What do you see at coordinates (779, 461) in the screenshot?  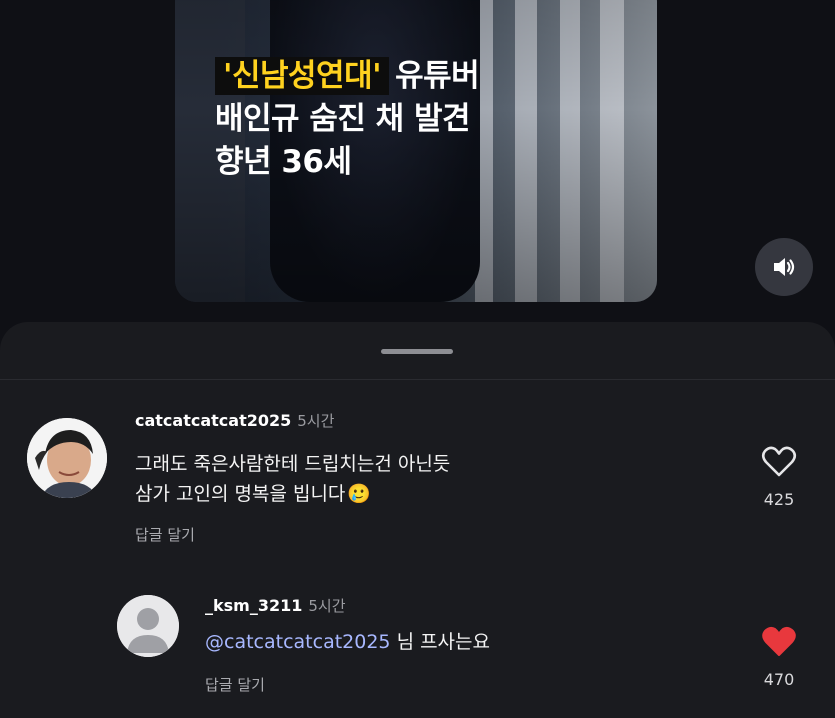 I see `heart-outline-icon` at bounding box center [779, 461].